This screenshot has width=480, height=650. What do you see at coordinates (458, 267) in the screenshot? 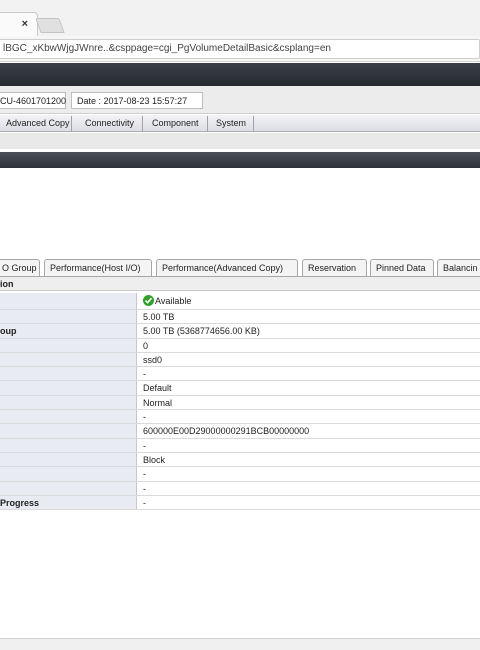
I see `tab-balancing: Balancin` at bounding box center [458, 267].